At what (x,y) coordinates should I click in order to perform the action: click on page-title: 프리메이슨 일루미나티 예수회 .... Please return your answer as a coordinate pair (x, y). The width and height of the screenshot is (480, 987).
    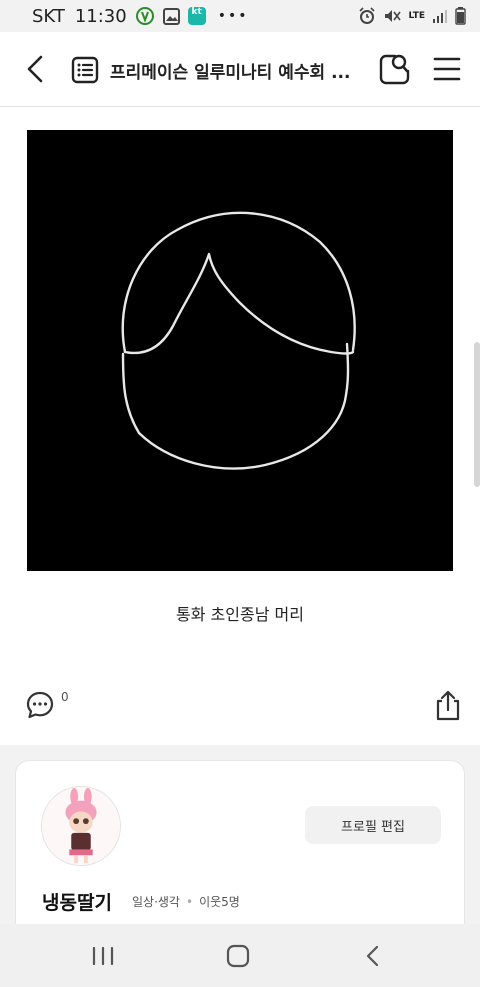
    Looking at the image, I should click on (235, 70).